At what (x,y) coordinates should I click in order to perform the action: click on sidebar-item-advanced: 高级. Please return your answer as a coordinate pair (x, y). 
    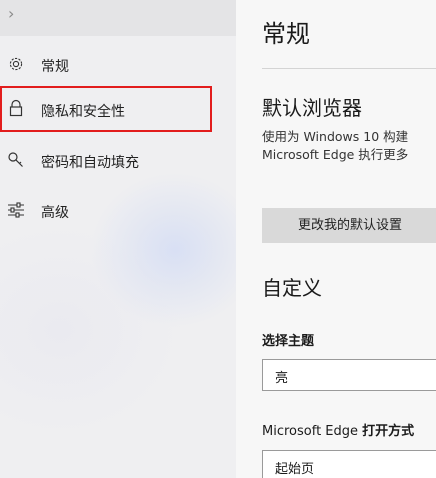
    Looking at the image, I should click on (118, 210).